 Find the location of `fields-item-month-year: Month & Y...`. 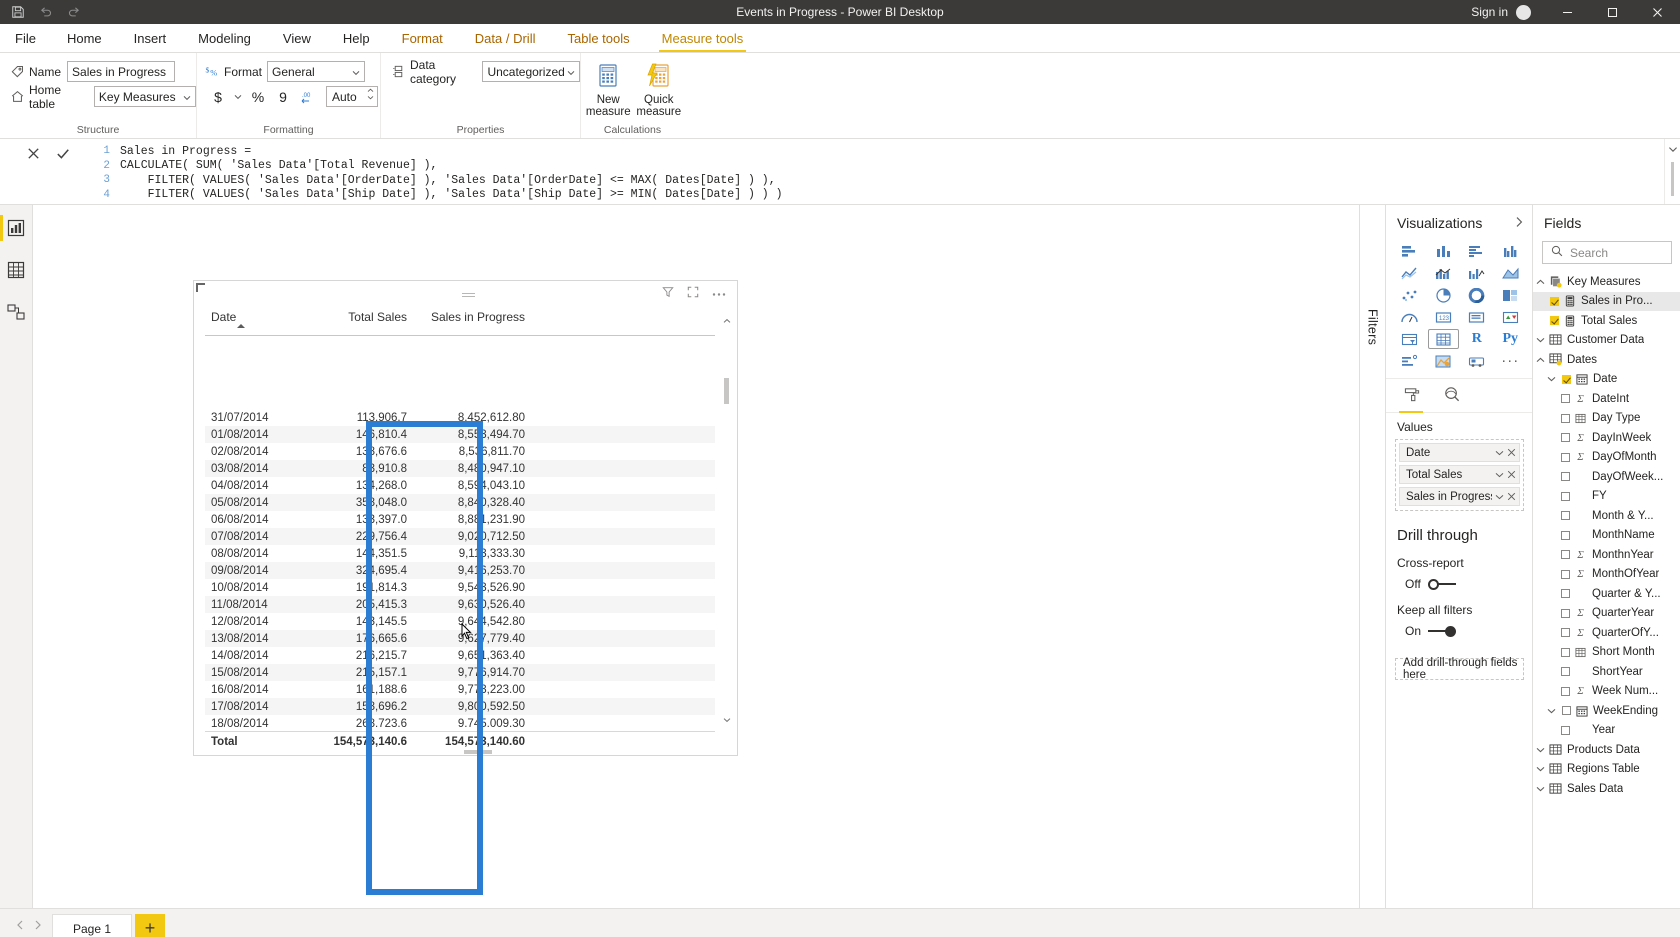

fields-item-month-year: Month & Y... is located at coordinates (1606, 516).